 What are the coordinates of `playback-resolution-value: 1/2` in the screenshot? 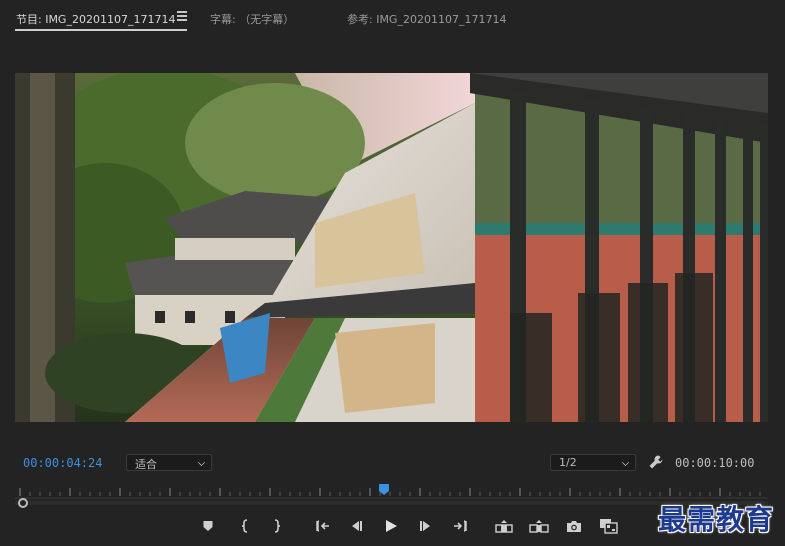 It's located at (568, 462).